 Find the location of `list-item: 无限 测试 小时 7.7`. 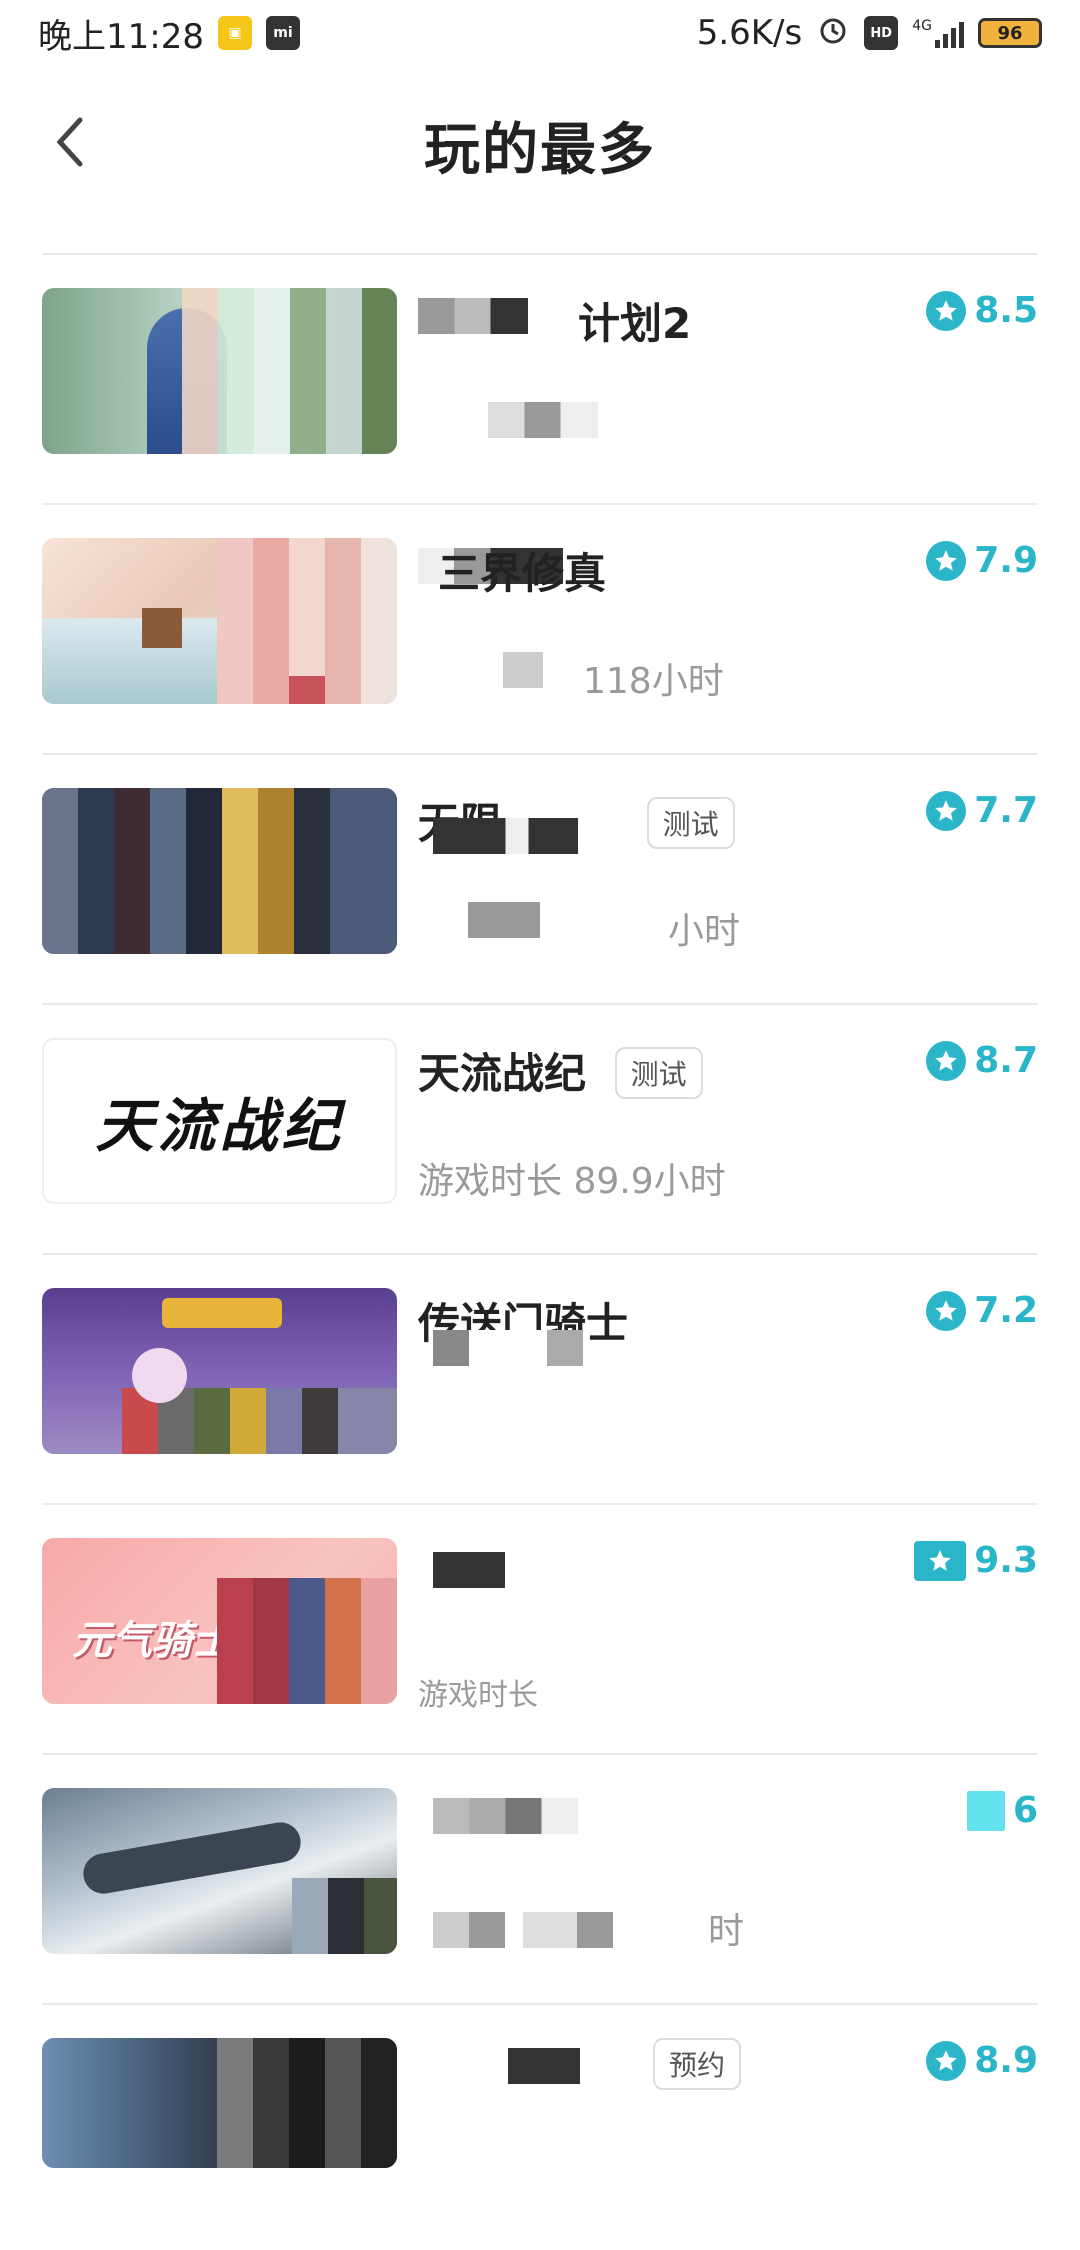

list-item: 无限 测试 小时 7.7 is located at coordinates (540, 875).